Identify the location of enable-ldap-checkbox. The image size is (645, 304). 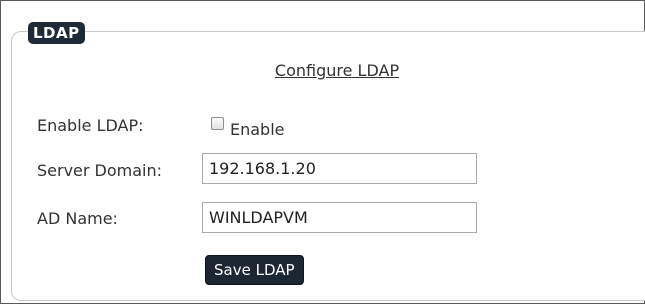
(217, 123).